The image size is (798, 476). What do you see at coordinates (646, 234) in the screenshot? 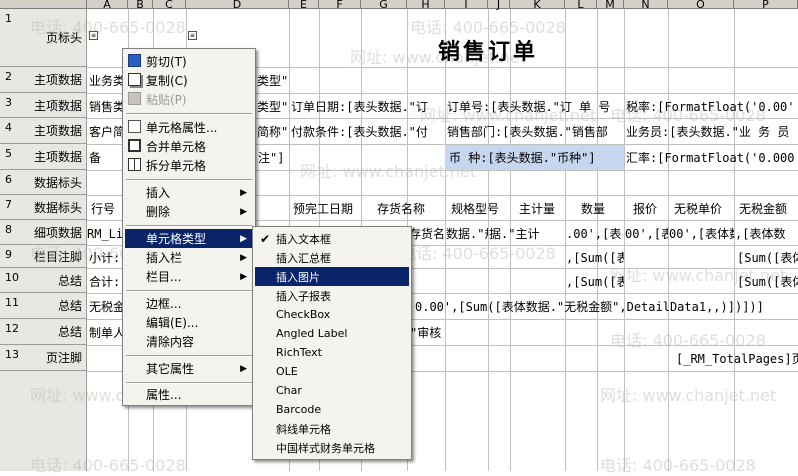
I see `cell-r8-n: 00',[表` at bounding box center [646, 234].